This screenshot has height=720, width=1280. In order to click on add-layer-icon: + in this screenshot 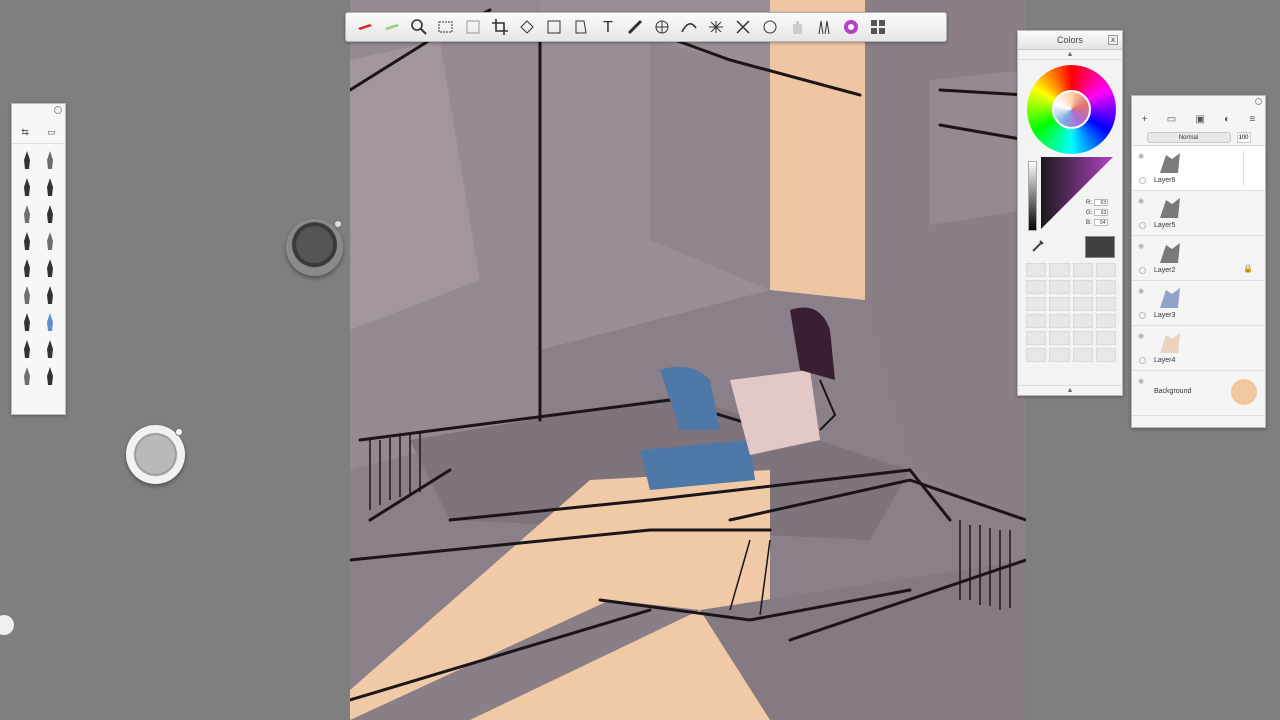, I will do `click(1145, 119)`.